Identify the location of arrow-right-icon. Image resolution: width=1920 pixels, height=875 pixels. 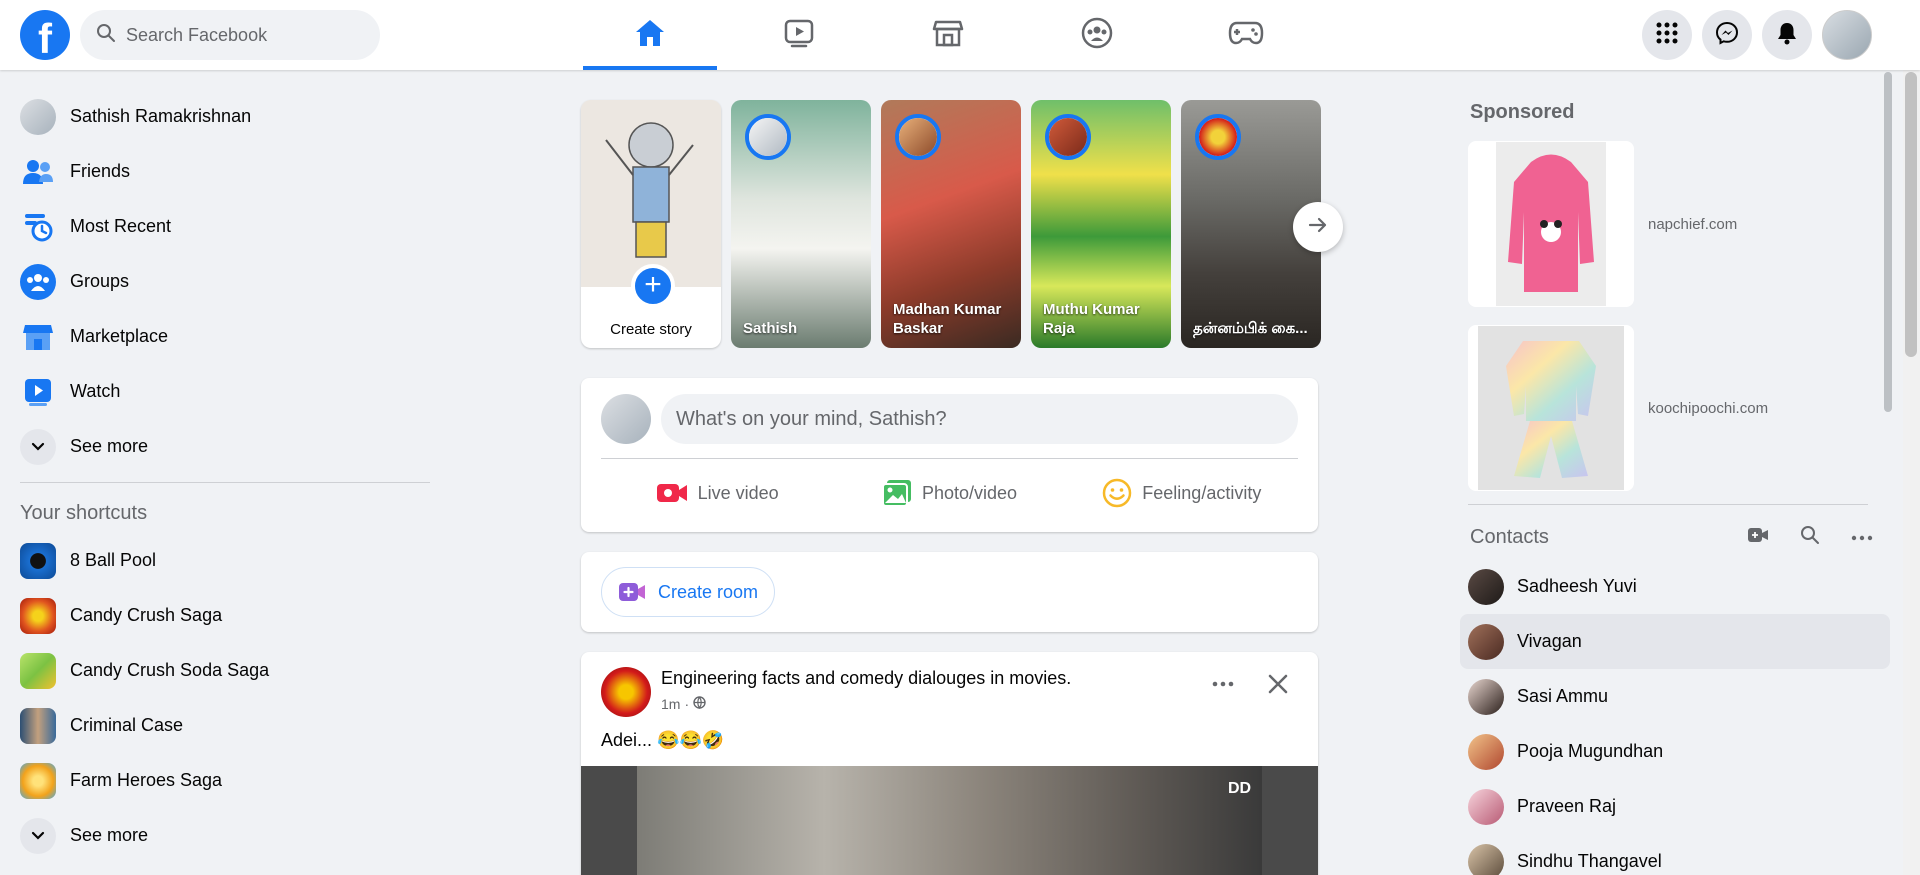
(1318, 227).